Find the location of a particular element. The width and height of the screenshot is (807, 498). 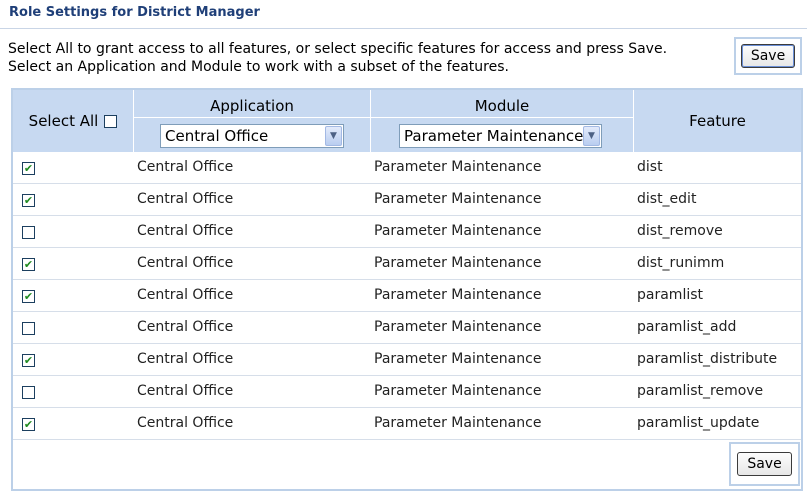

feature-header-label: Feature is located at coordinates (717, 121).